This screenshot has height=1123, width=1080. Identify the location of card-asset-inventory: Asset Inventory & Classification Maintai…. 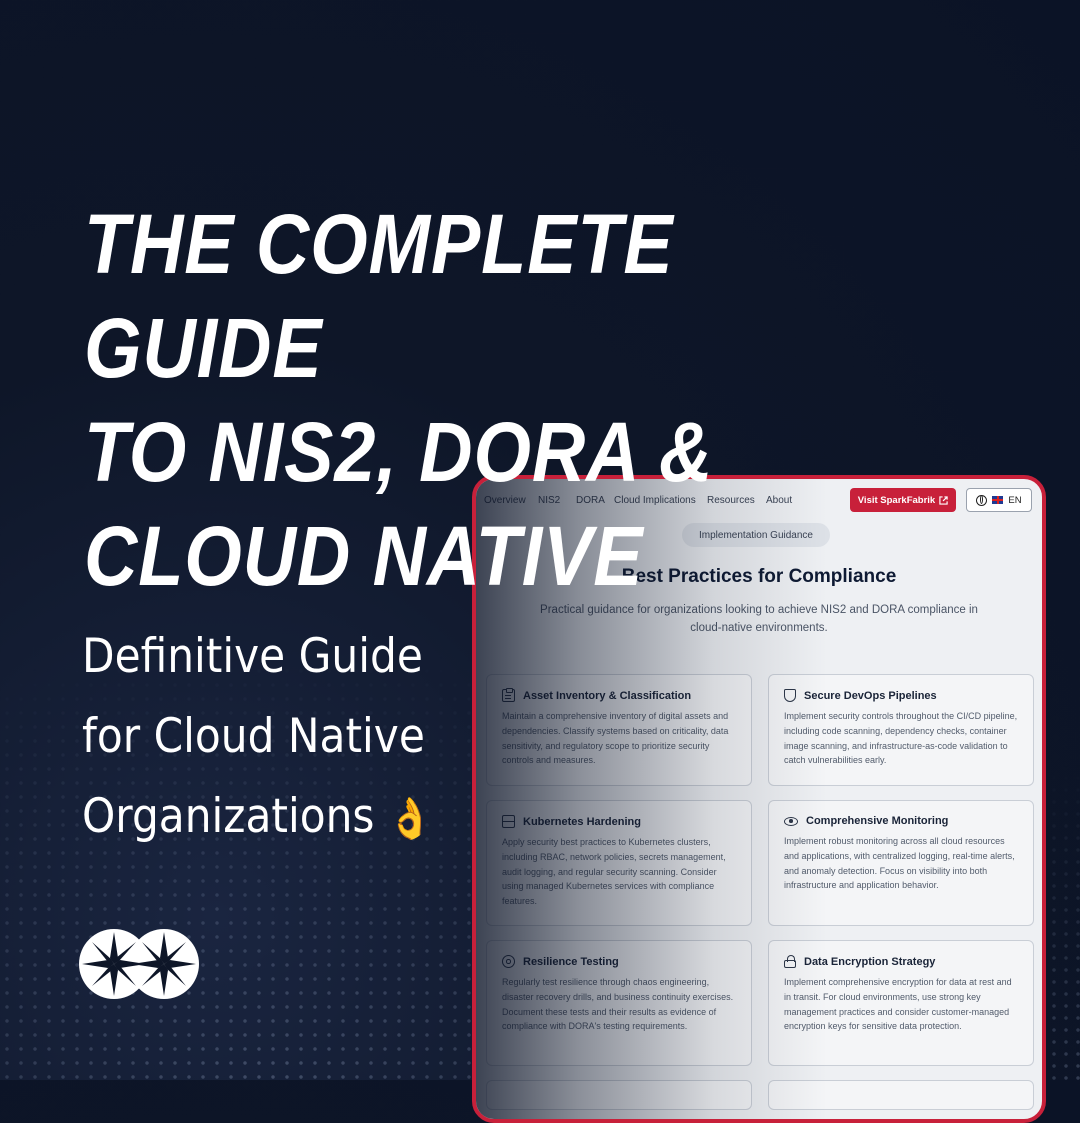
(619, 730).